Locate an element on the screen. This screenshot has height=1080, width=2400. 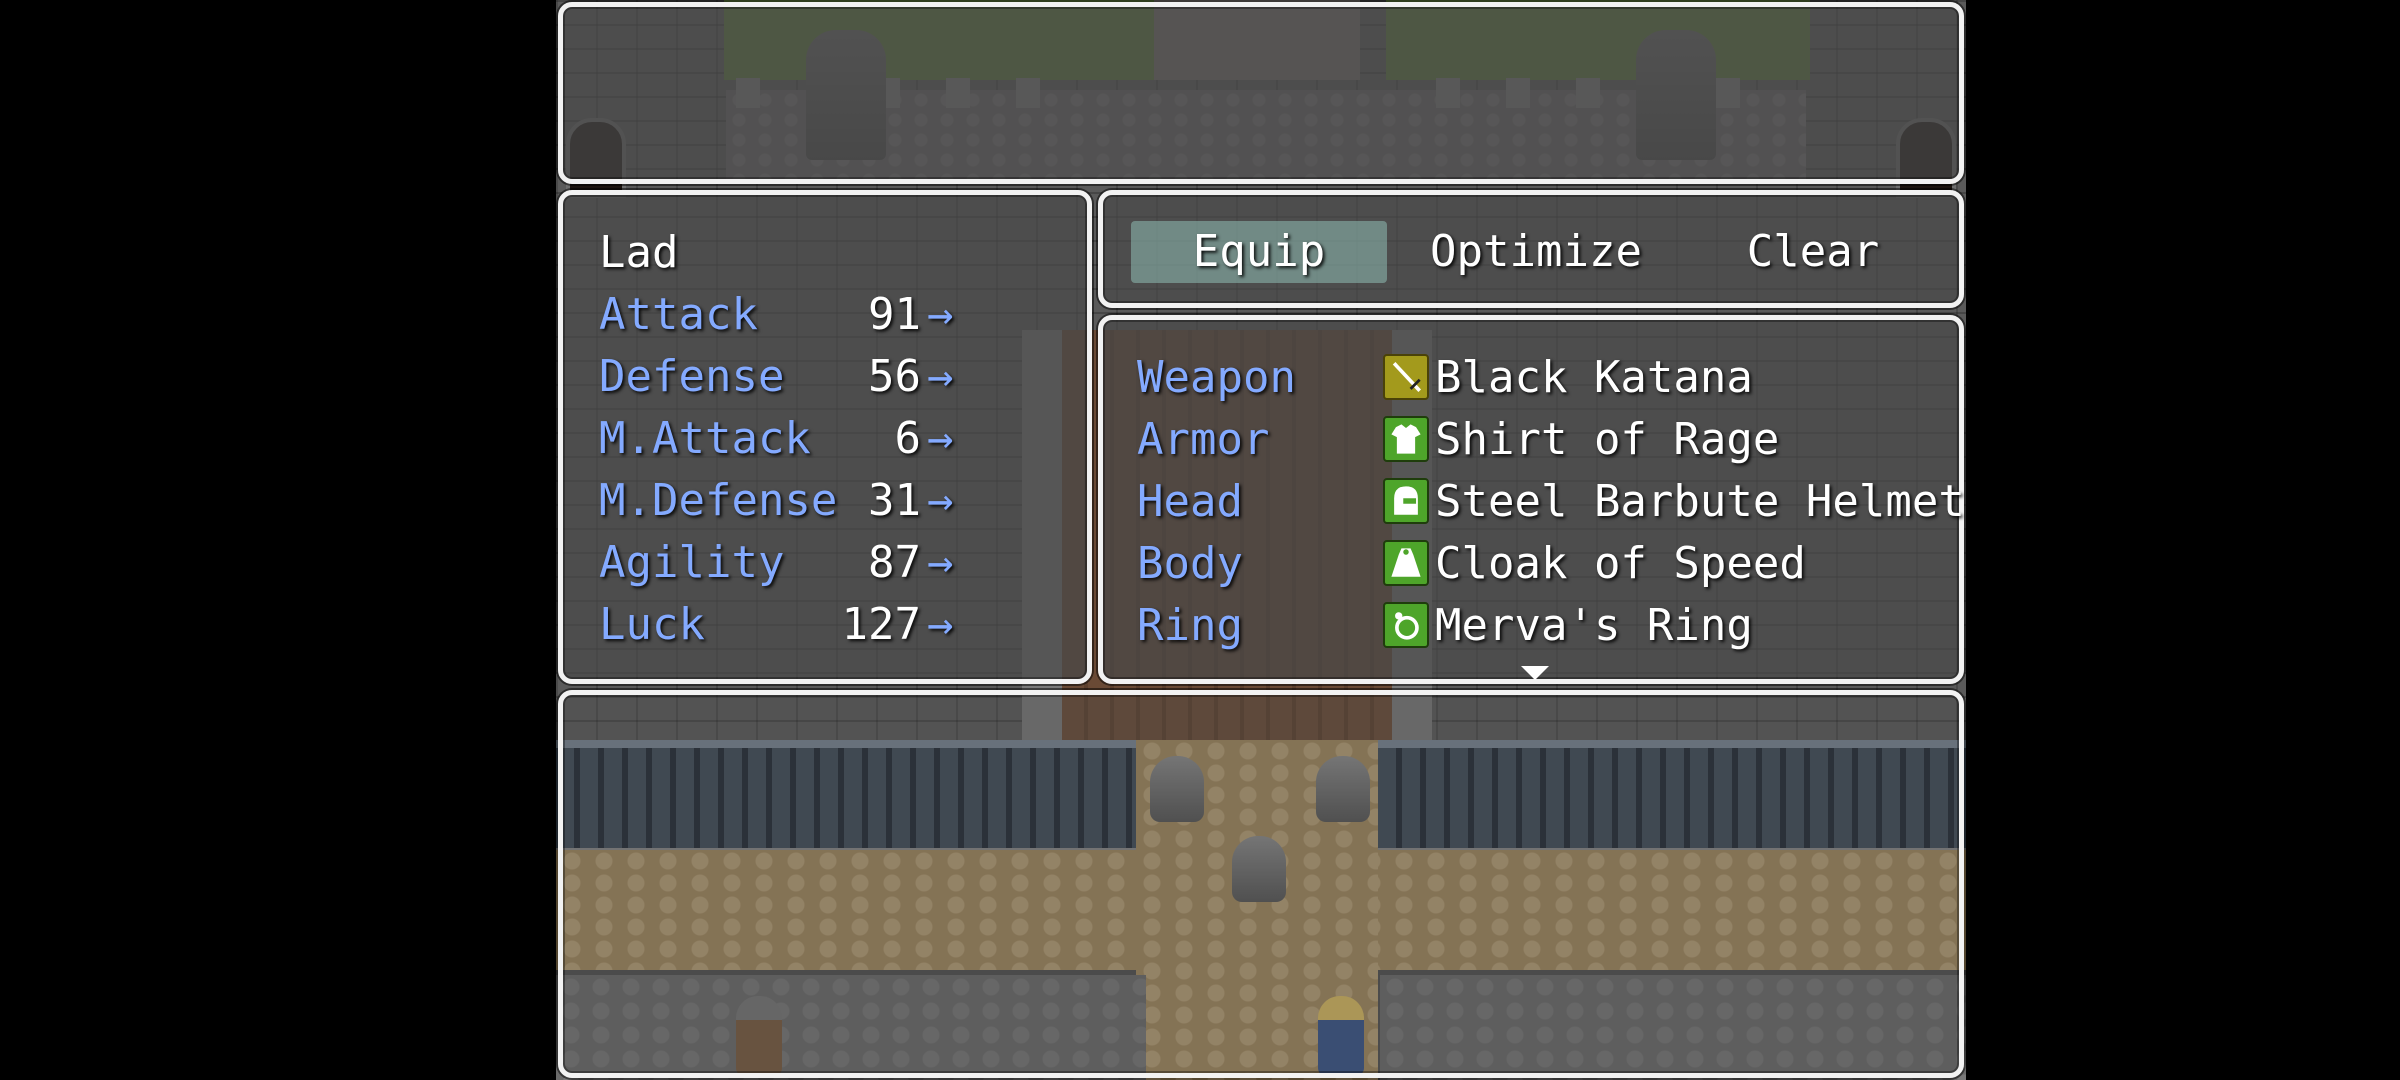
stat-value: 56 is located at coordinates (894, 376).